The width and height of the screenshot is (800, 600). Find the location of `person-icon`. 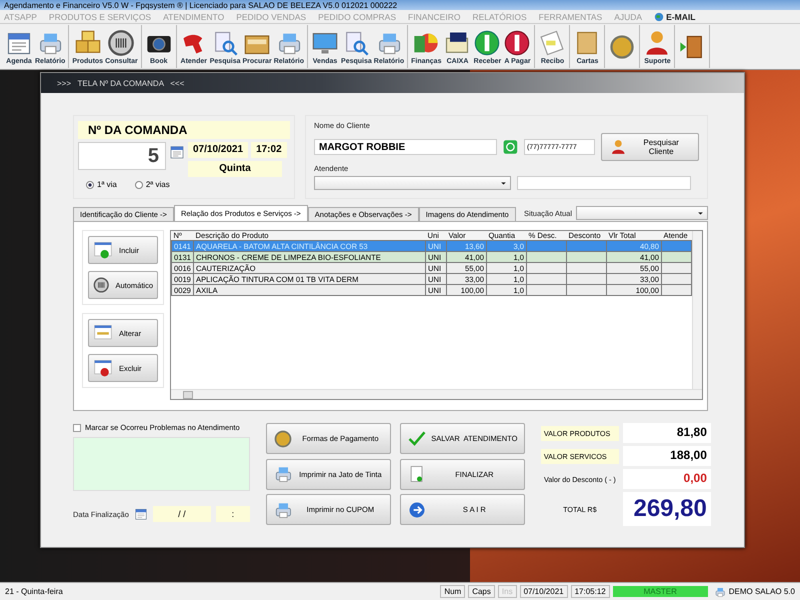

person-icon is located at coordinates (618, 147).